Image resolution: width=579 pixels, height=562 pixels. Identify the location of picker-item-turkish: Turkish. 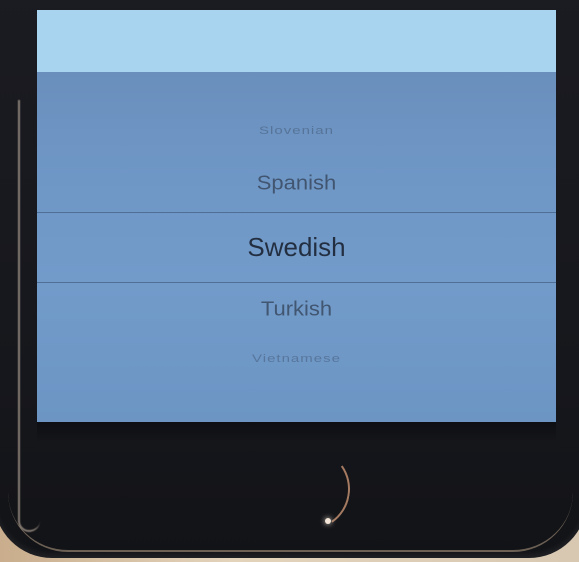
(296, 309).